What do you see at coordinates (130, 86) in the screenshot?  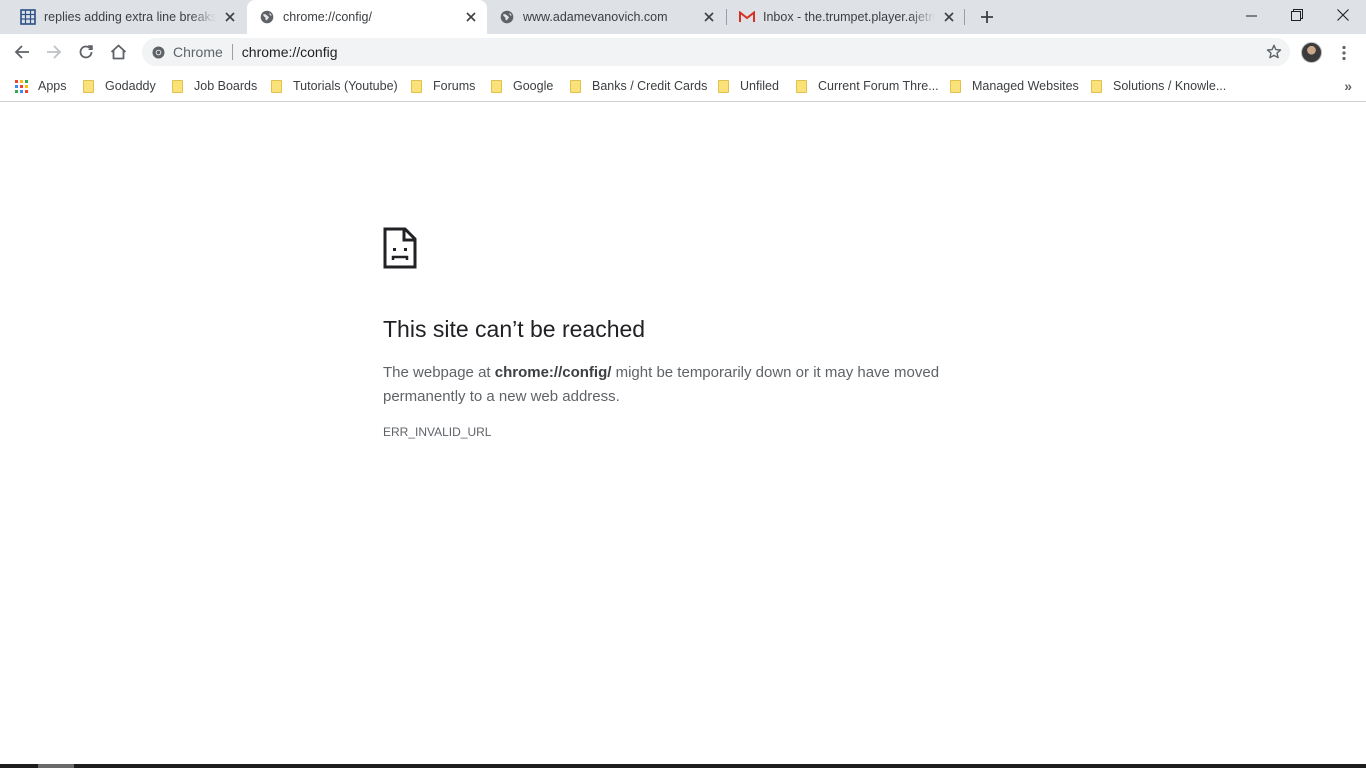 I see `bookmark-label: Godaddy` at bounding box center [130, 86].